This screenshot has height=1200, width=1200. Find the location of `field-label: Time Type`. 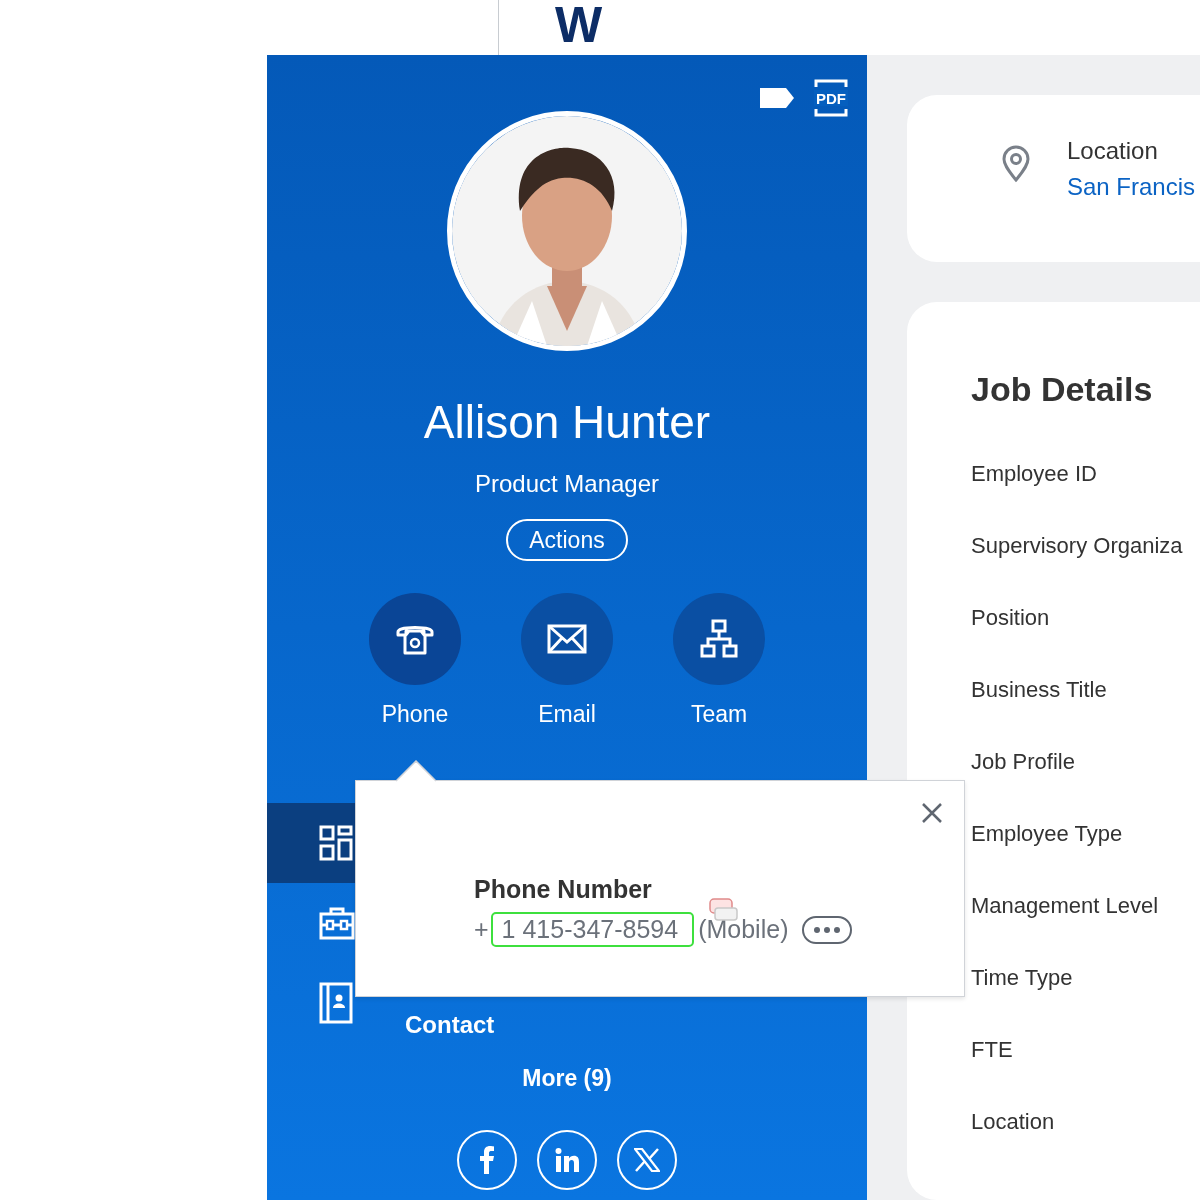

field-label: Time Type is located at coordinates (1022, 978).